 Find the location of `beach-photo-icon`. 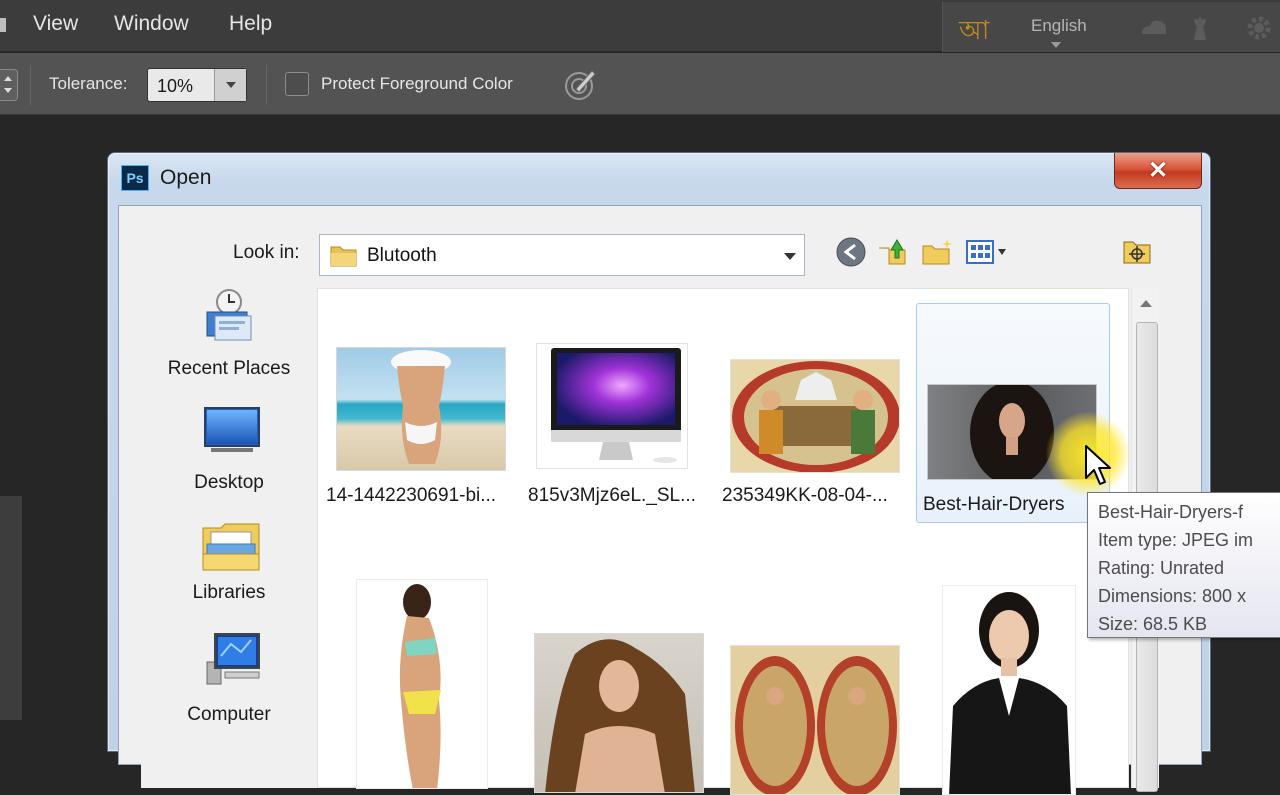

beach-photo-icon is located at coordinates (421, 407).